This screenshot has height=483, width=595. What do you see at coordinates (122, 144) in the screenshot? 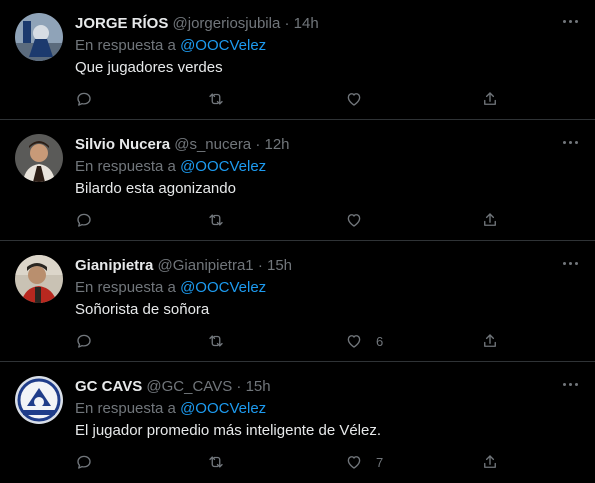
I see `display-name: Silvio Nucera` at bounding box center [122, 144].